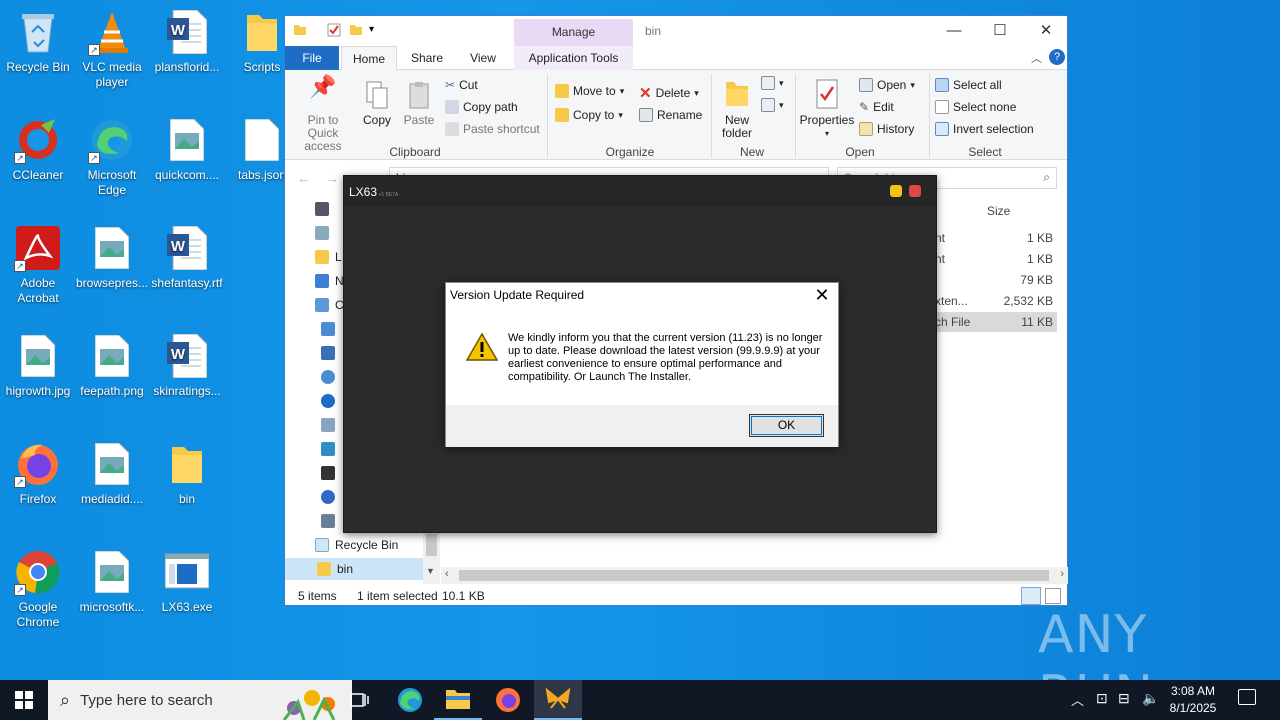  Describe the element at coordinates (822, 295) in the screenshot. I see `dialog-close-button: ✕` at that location.